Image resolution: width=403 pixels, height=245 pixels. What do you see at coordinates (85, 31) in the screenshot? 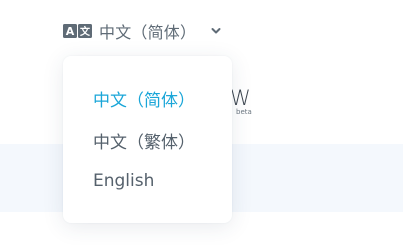
I see `svg-text: 文` at bounding box center [85, 31].